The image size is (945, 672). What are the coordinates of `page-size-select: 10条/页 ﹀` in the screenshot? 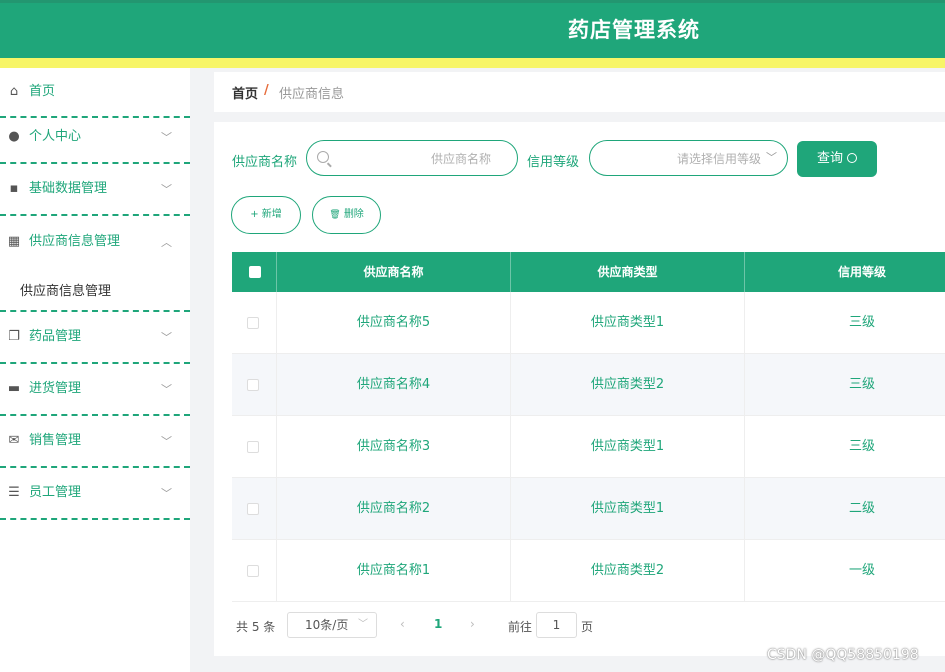 It's located at (332, 625).